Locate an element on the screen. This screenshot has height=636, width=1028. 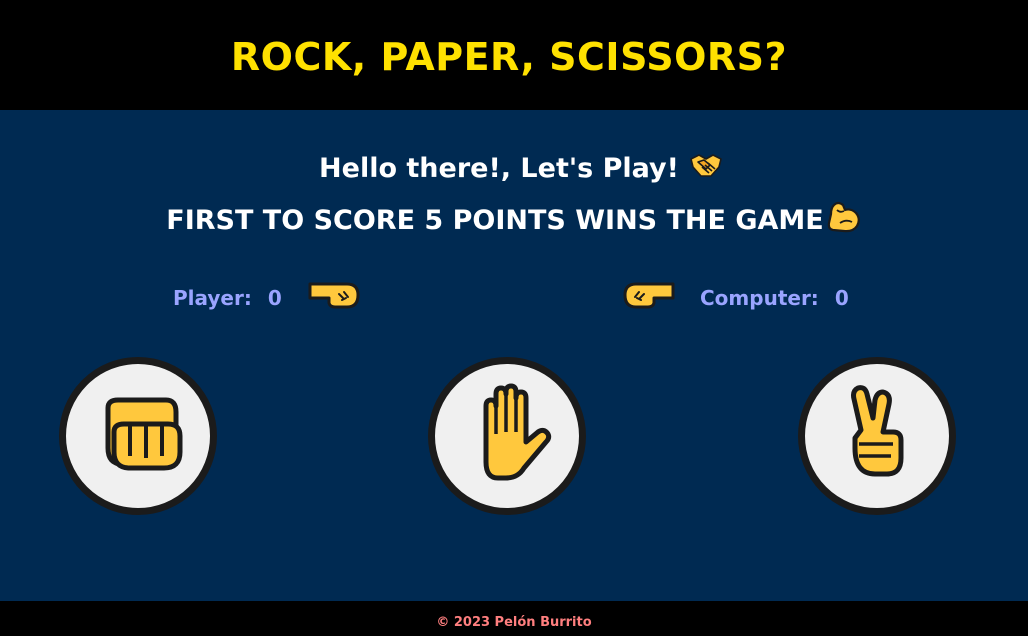
rules-text: FIRST TO SCORE 5 POINTS WINS THE GAME is located at coordinates (495, 220).